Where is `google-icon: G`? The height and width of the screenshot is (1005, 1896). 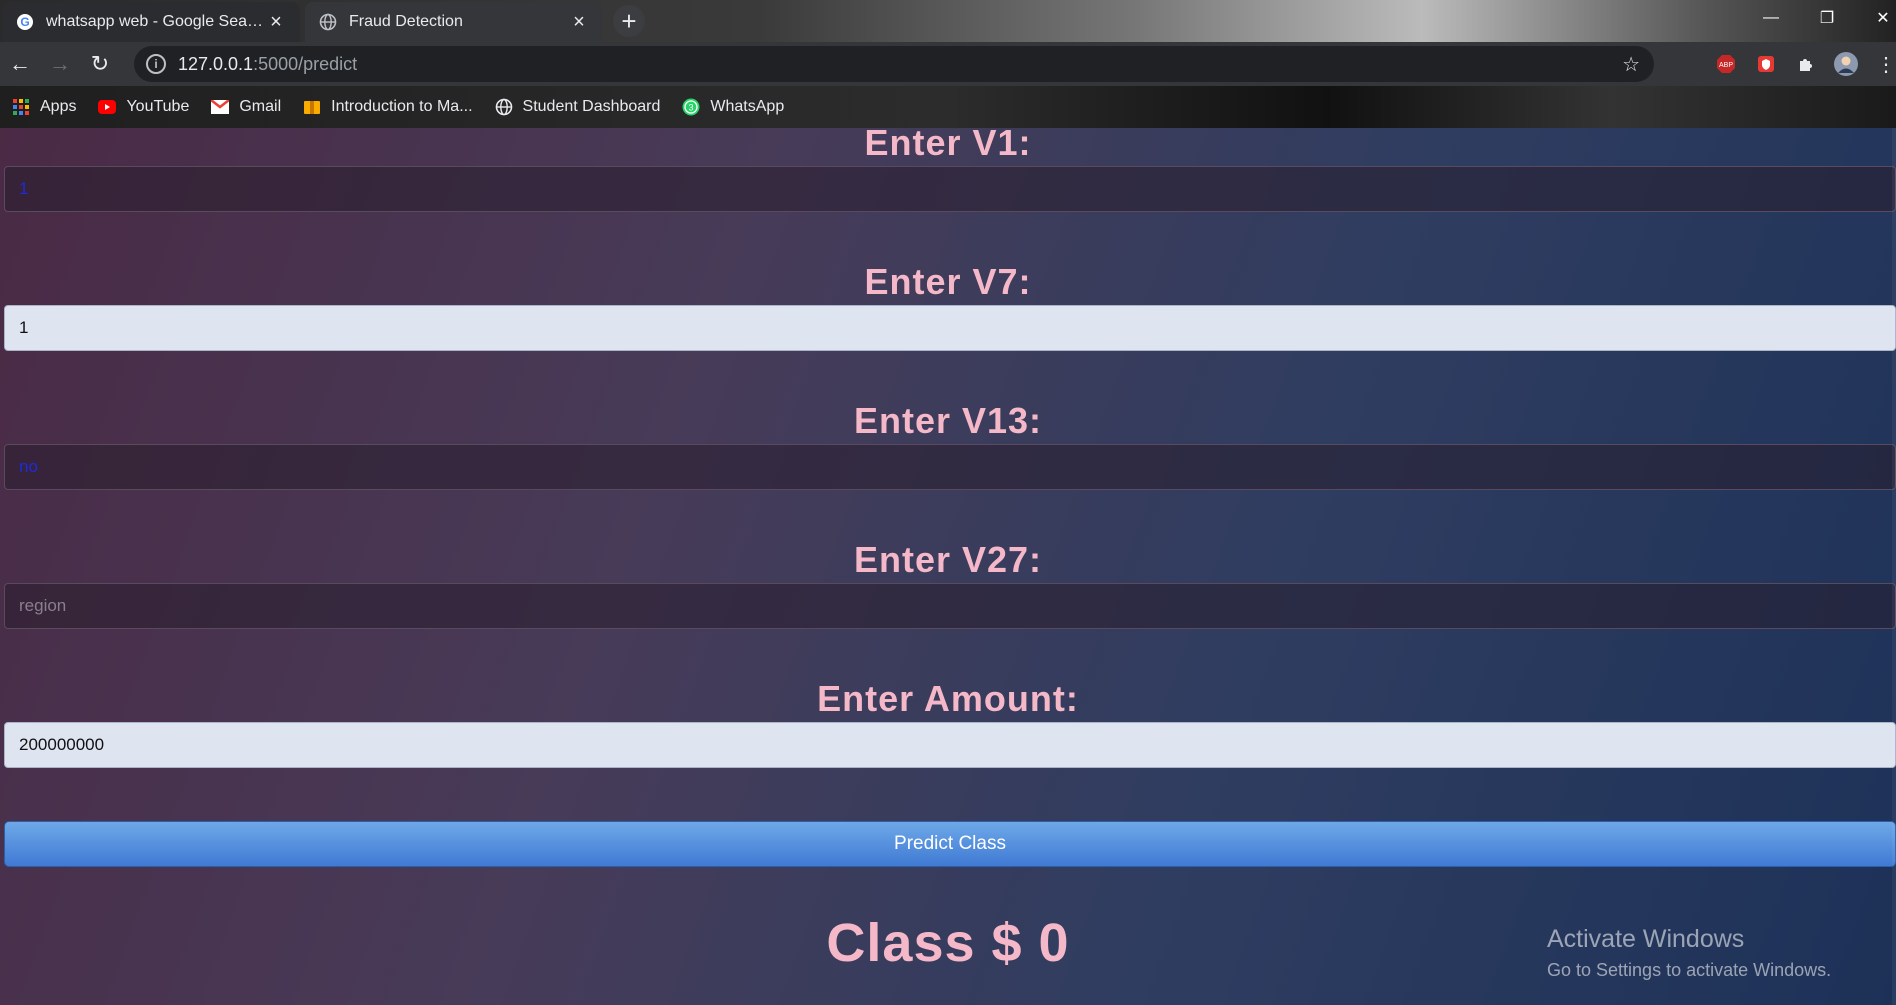 google-icon: G is located at coordinates (25, 22).